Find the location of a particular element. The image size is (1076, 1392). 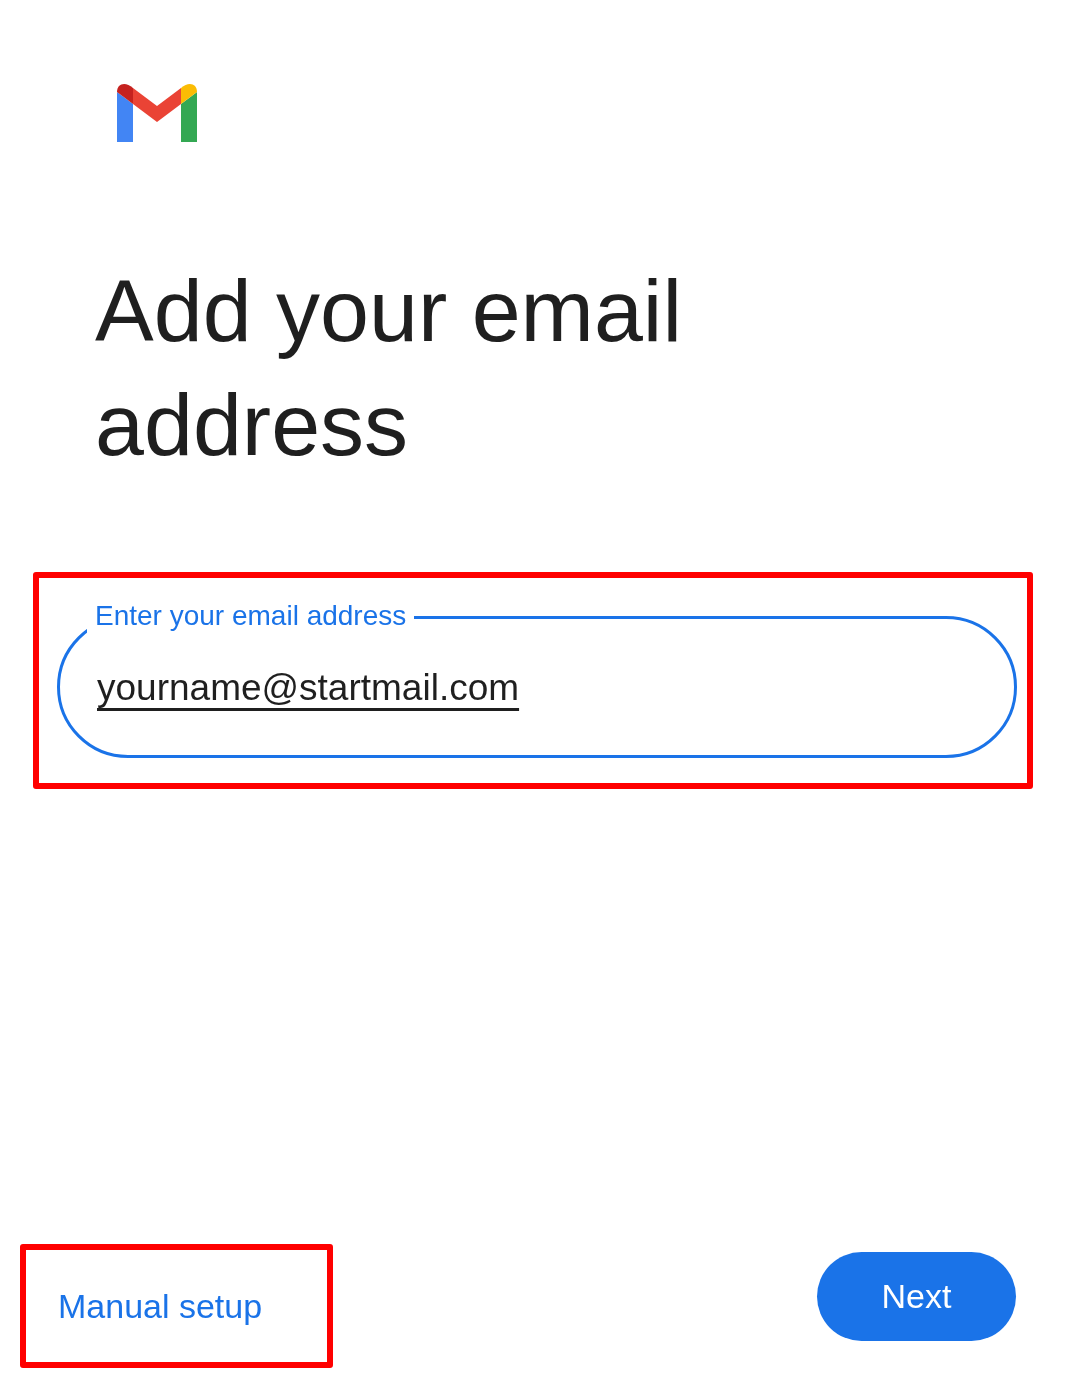

page-title: Add your email address is located at coordinates (389, 368).